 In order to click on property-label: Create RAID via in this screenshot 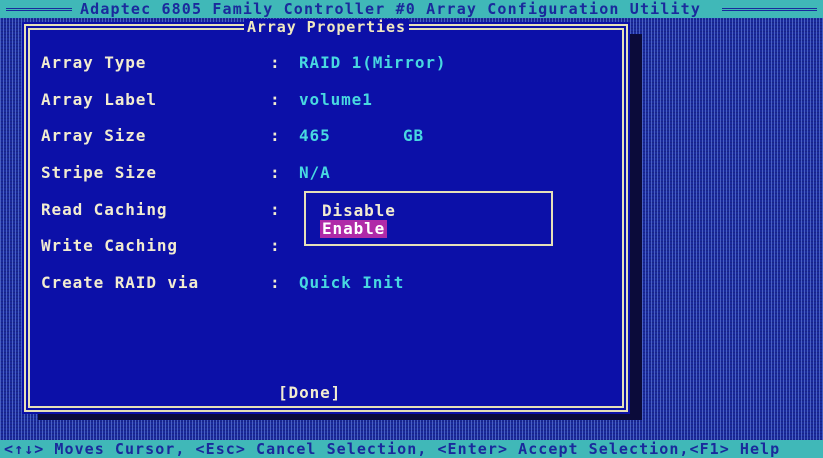, I will do `click(120, 282)`.